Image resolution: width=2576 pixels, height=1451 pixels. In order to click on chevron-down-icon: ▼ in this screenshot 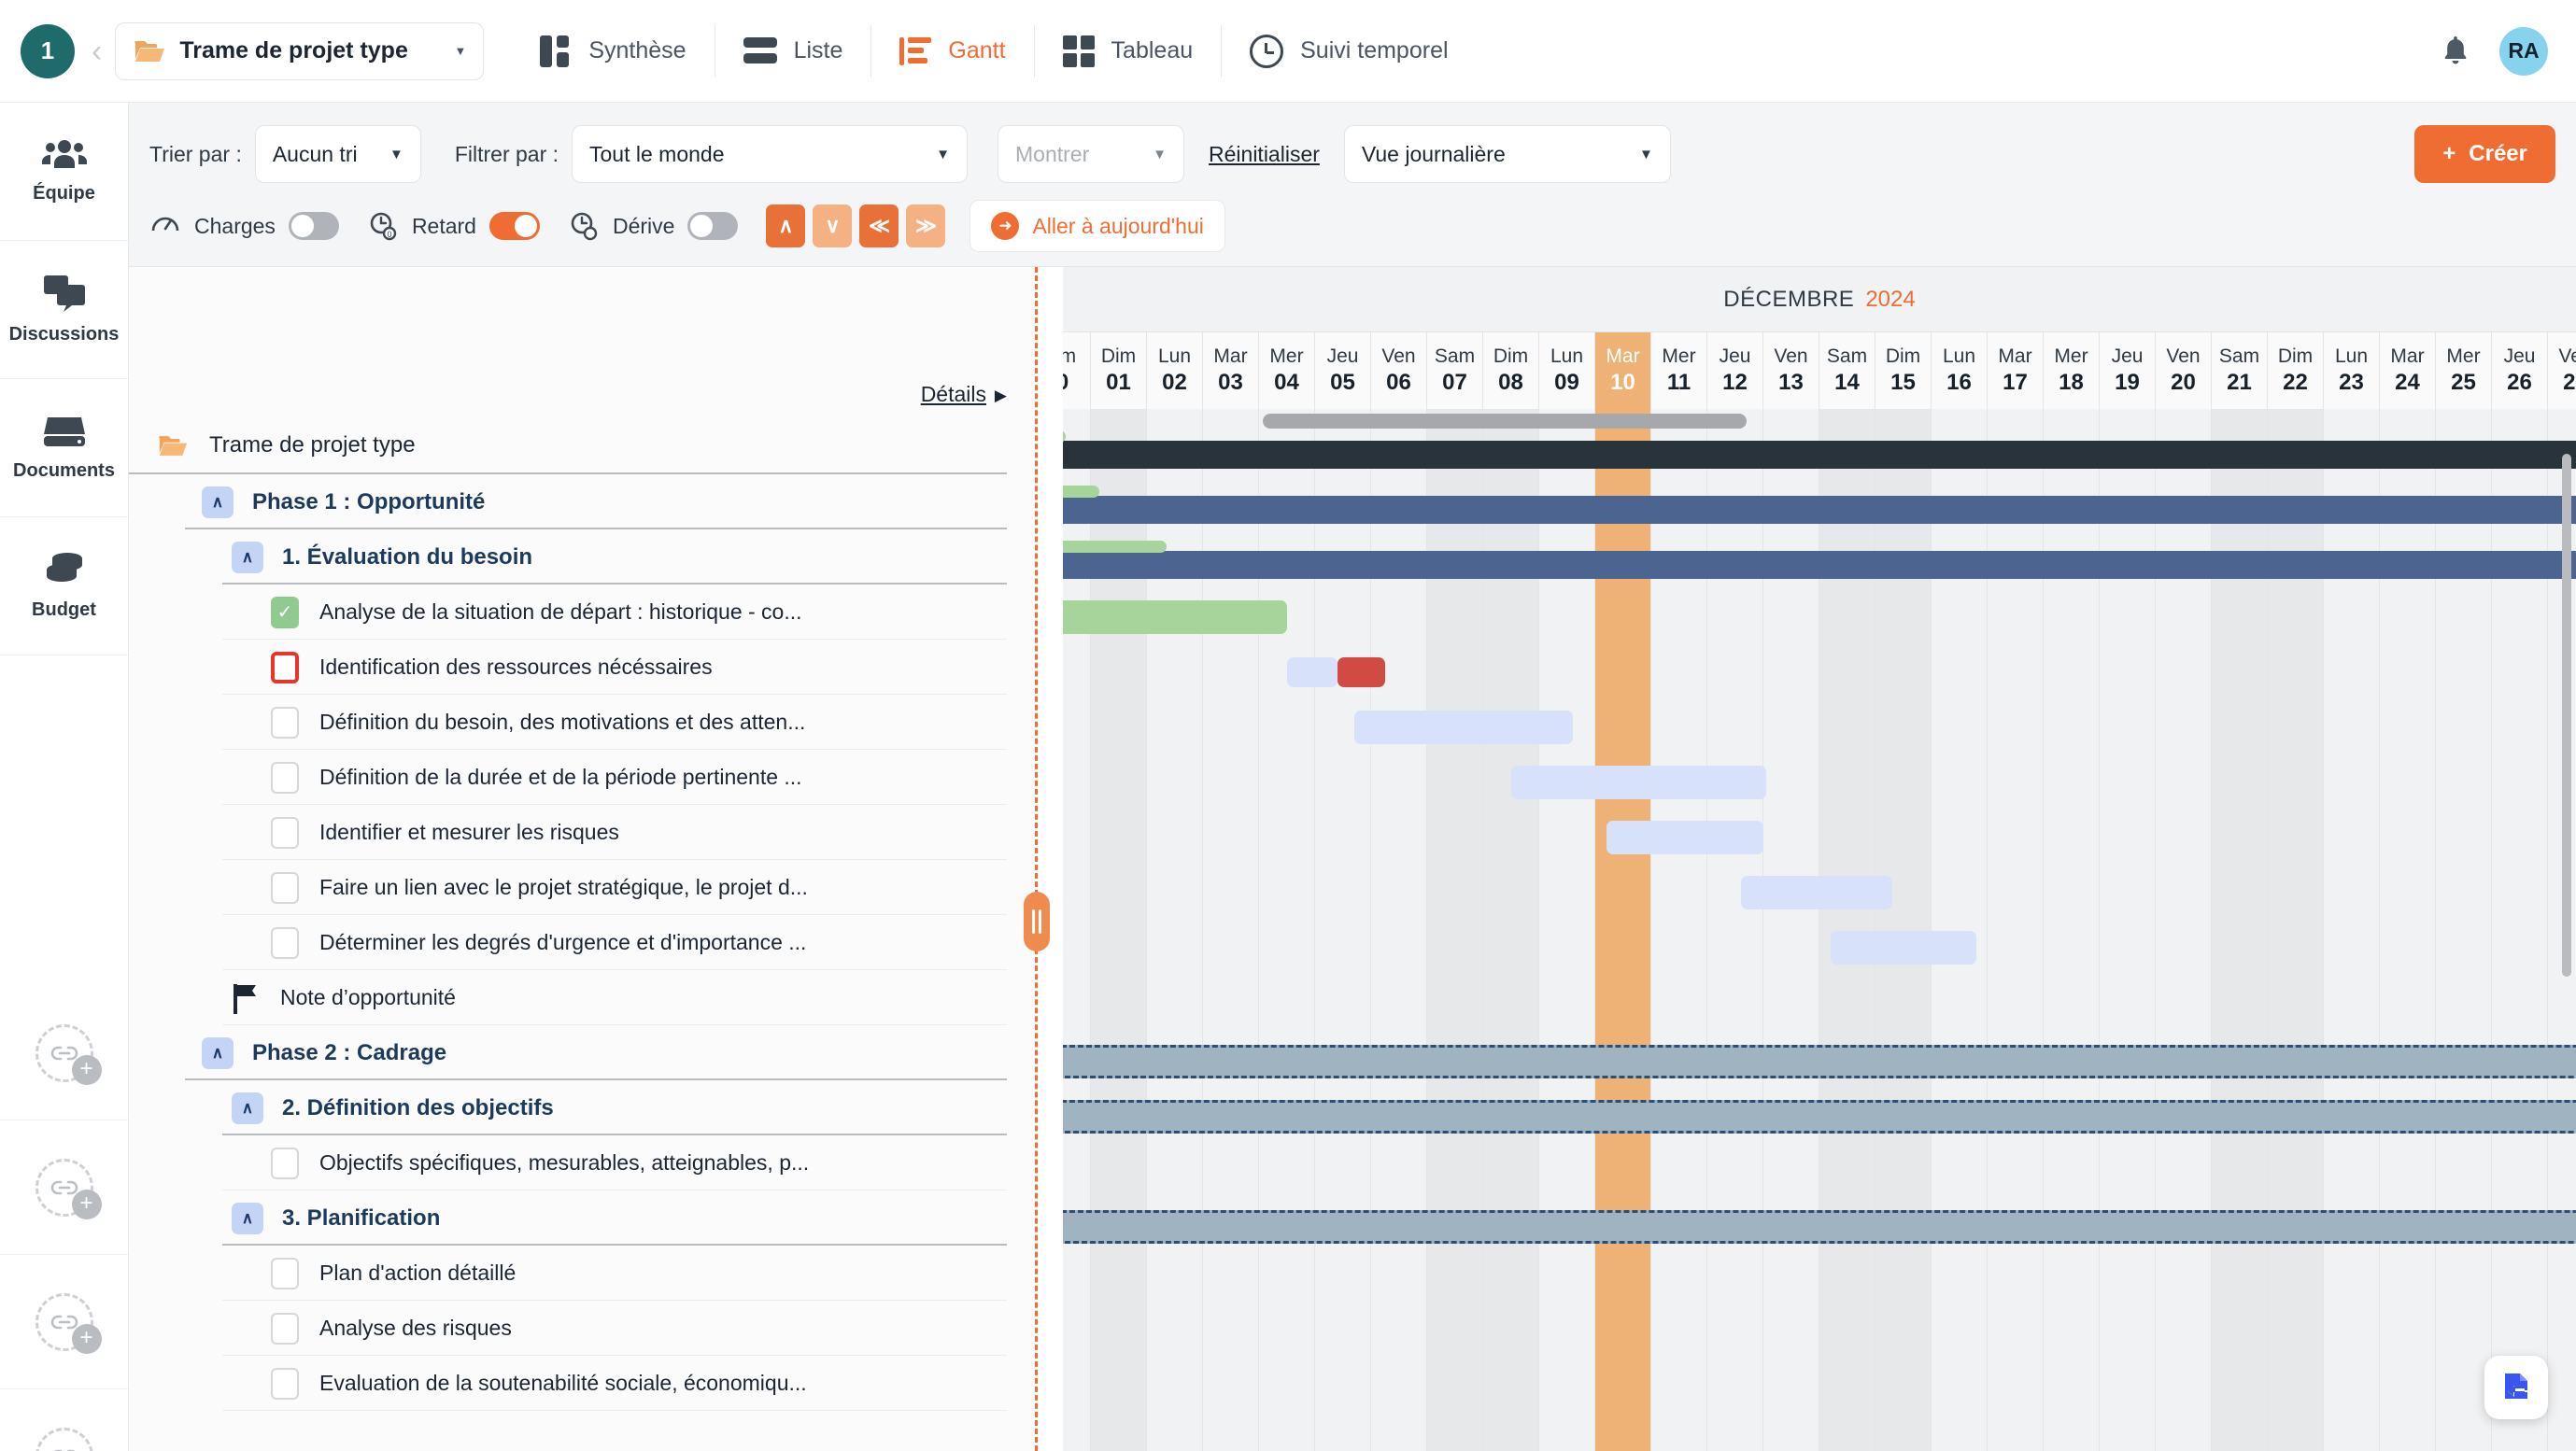, I will do `click(1160, 154)`.